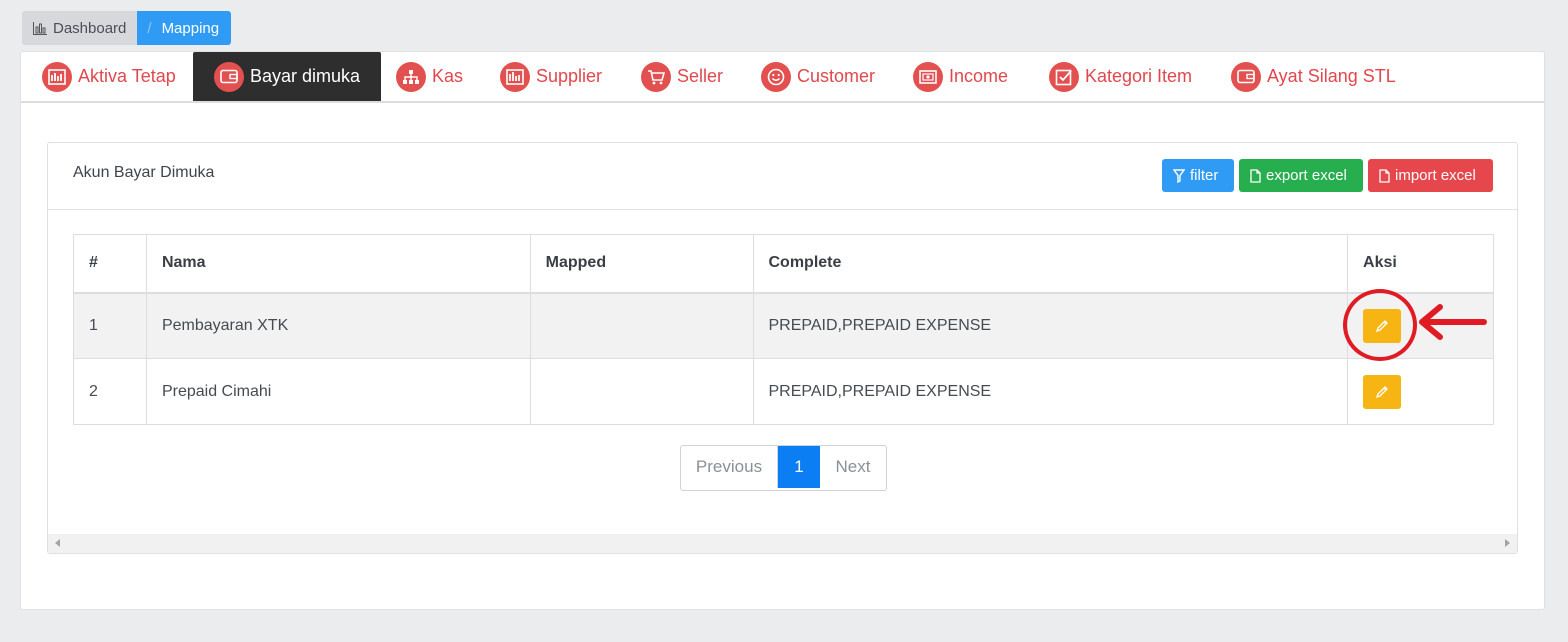  What do you see at coordinates (1420, 391) in the screenshot?
I see `row-actions` at bounding box center [1420, 391].